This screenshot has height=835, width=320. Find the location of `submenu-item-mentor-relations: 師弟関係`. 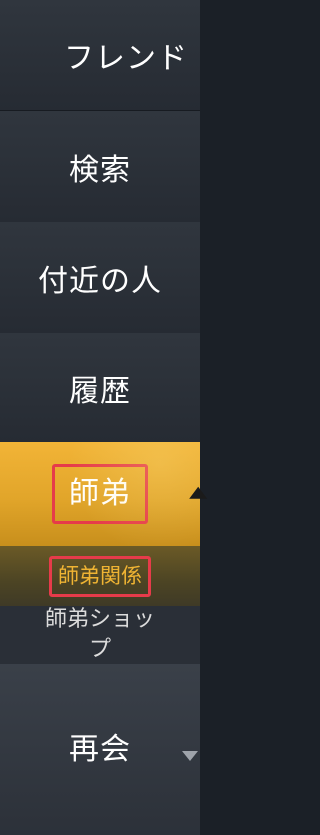

submenu-item-mentor-relations: 師弟関係 is located at coordinates (100, 576).